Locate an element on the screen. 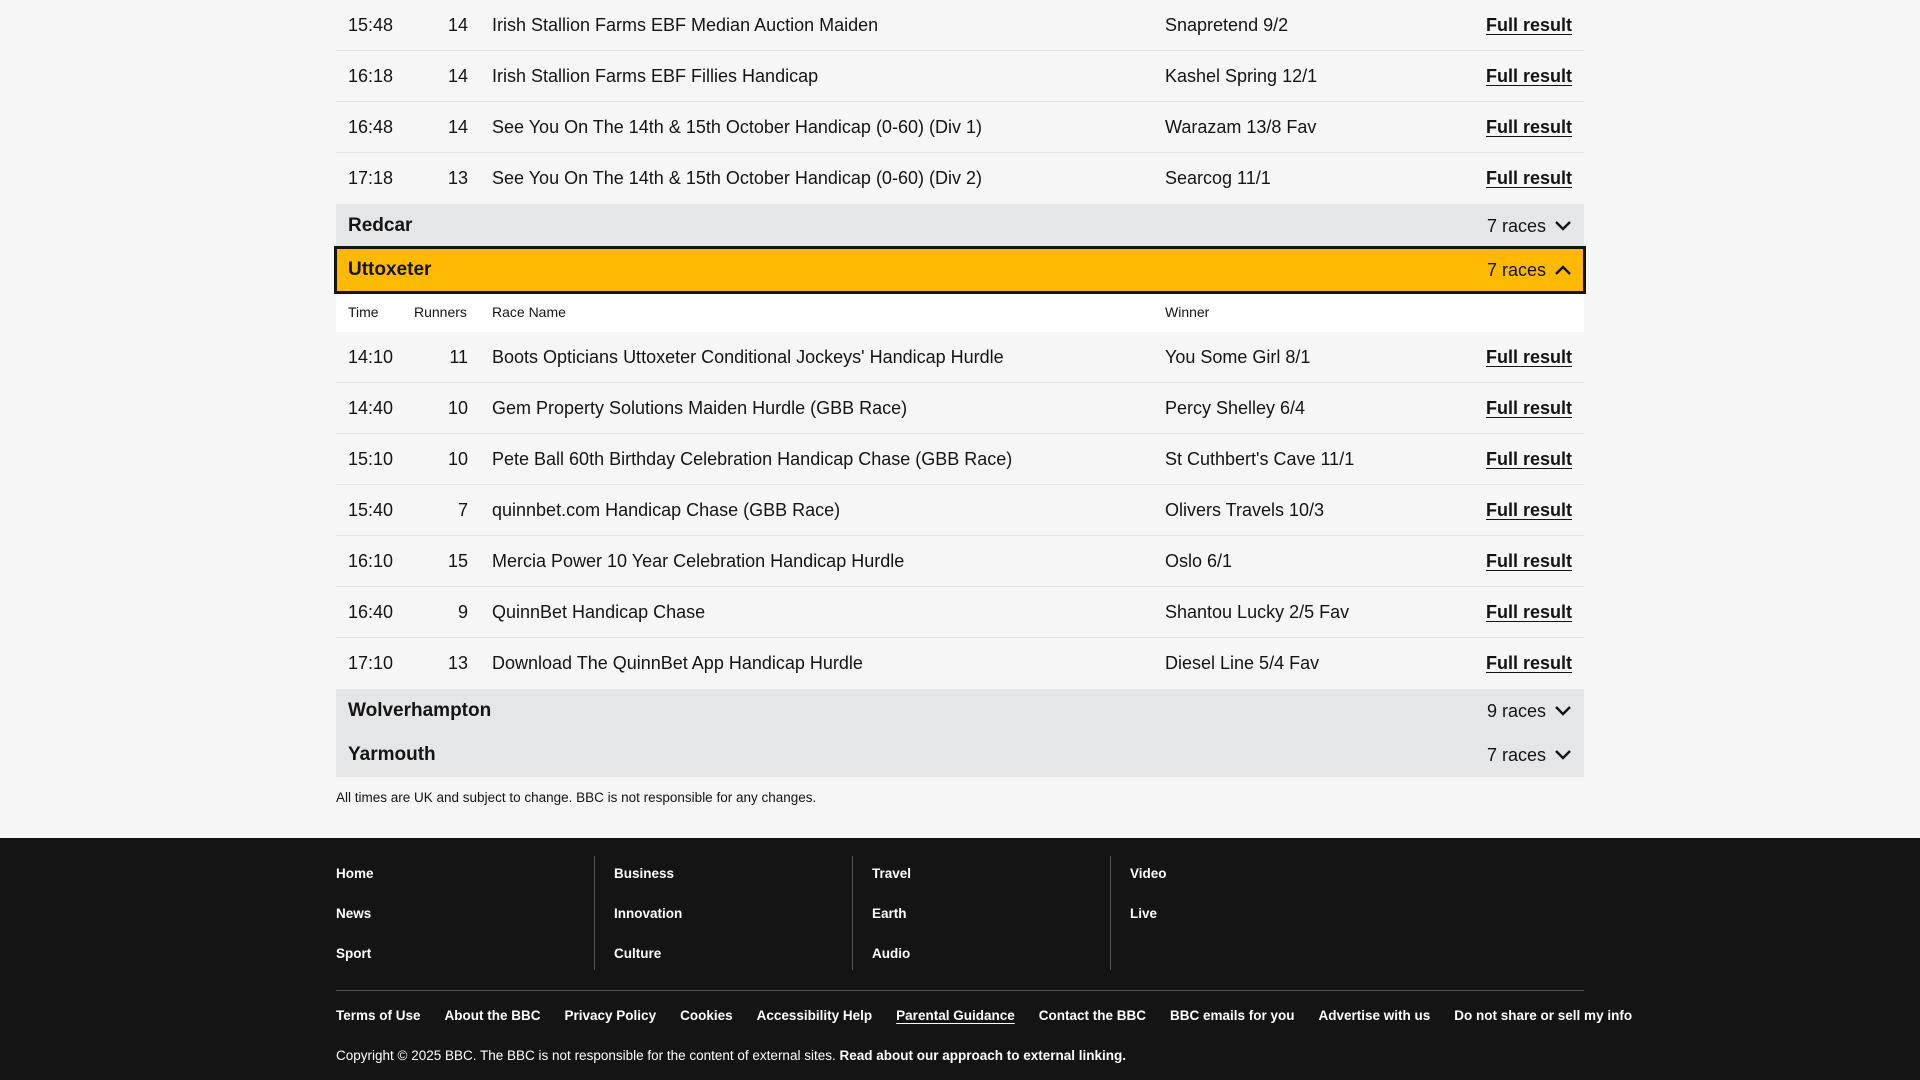 This screenshot has width=1920, height=1080. footer-divider is located at coordinates (960, 990).